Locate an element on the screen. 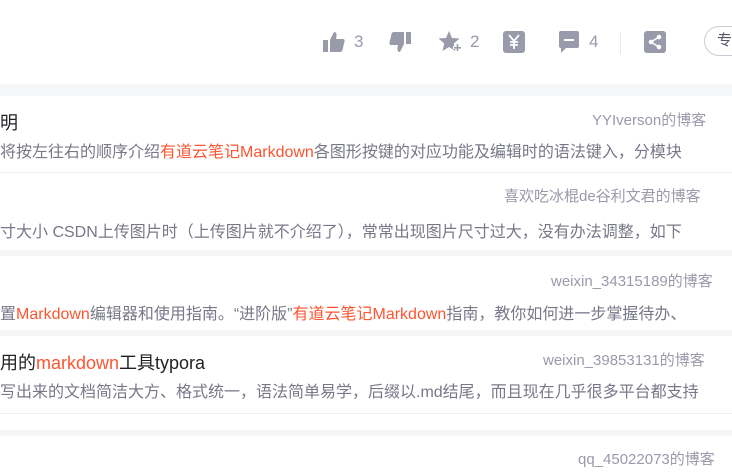  result-author: 喜欢吃冰棍de谷利文君的博客 is located at coordinates (602, 195).